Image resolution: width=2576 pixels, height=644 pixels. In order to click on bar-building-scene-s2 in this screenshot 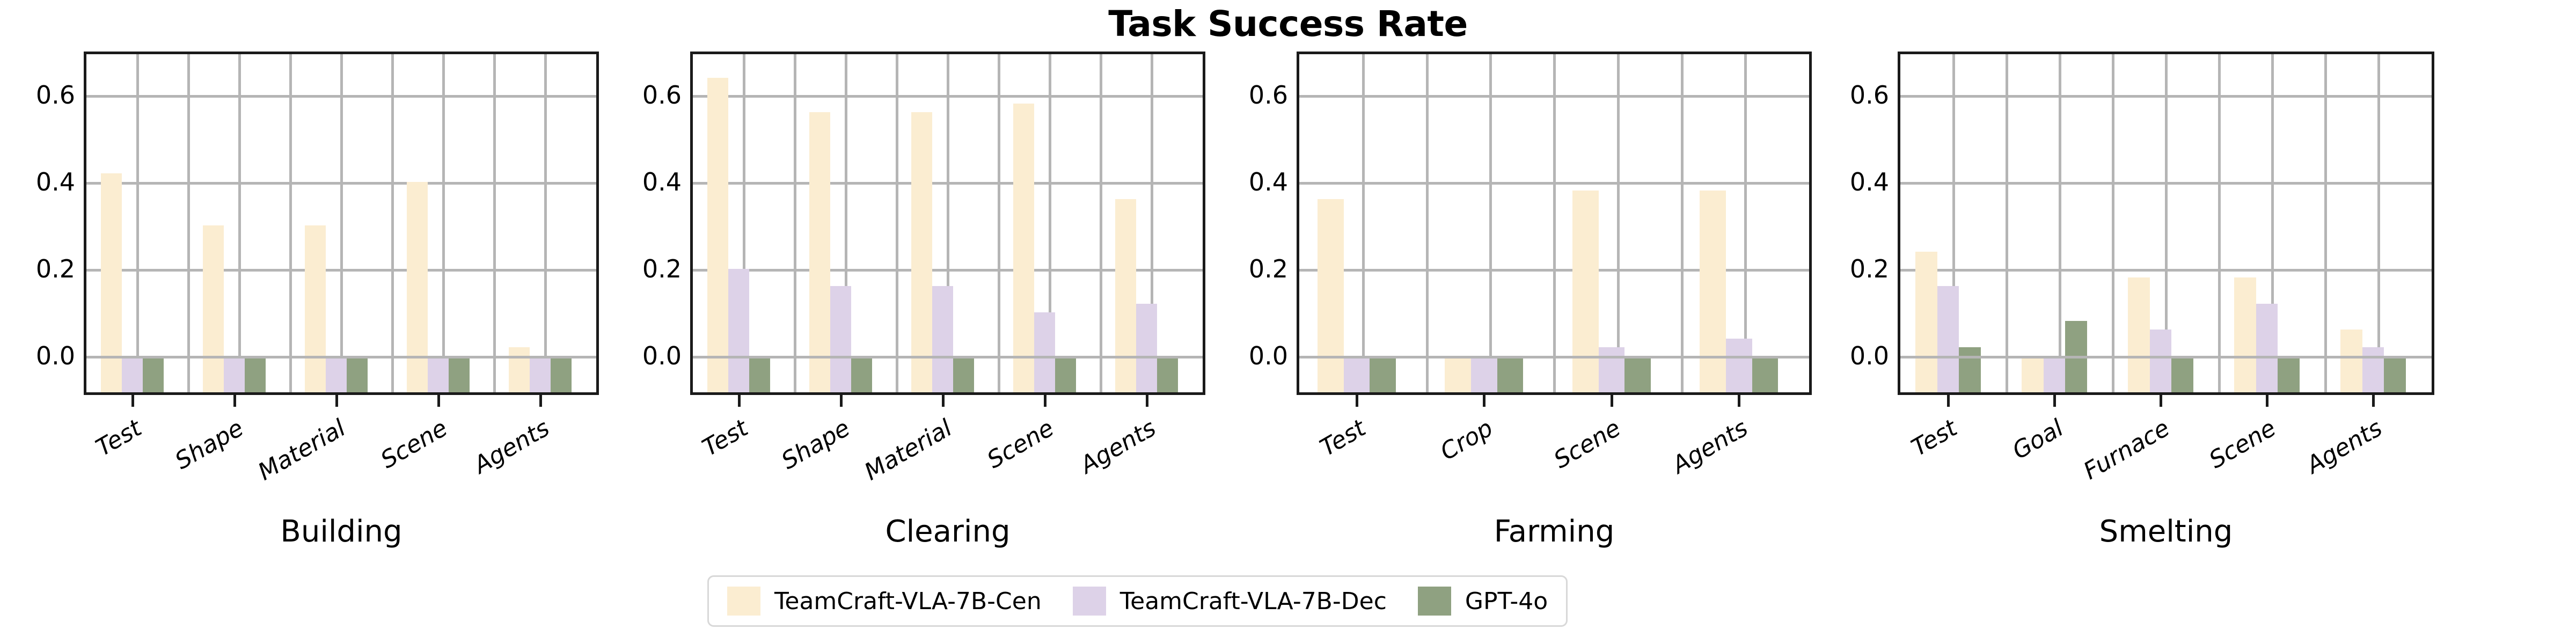, I will do `click(459, 374)`.